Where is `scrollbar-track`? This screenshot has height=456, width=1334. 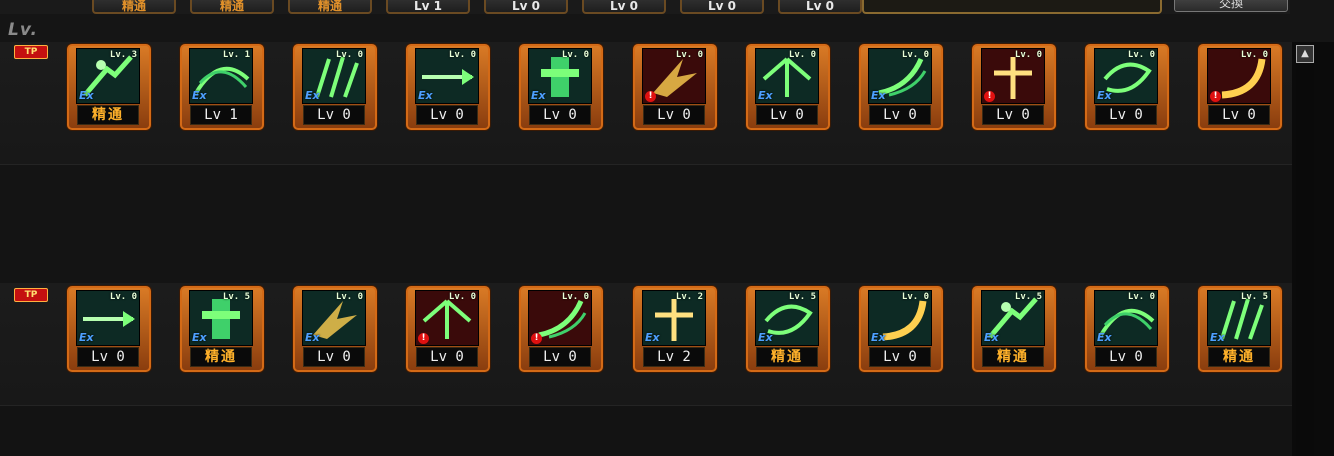
scrollbar-track is located at coordinates (1305, 259).